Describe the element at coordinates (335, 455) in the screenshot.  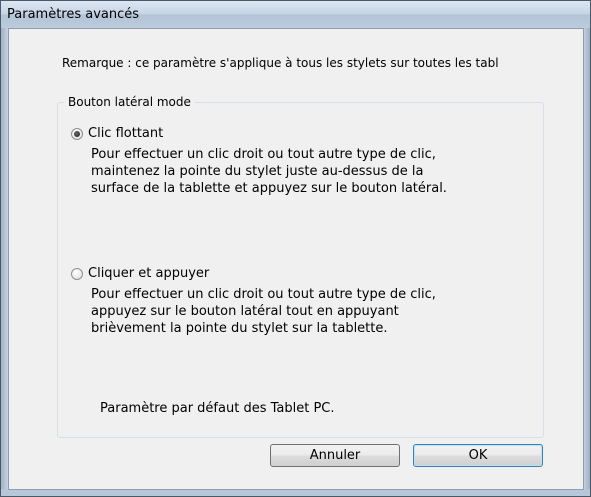
I see `cancel-button: Annuler` at that location.